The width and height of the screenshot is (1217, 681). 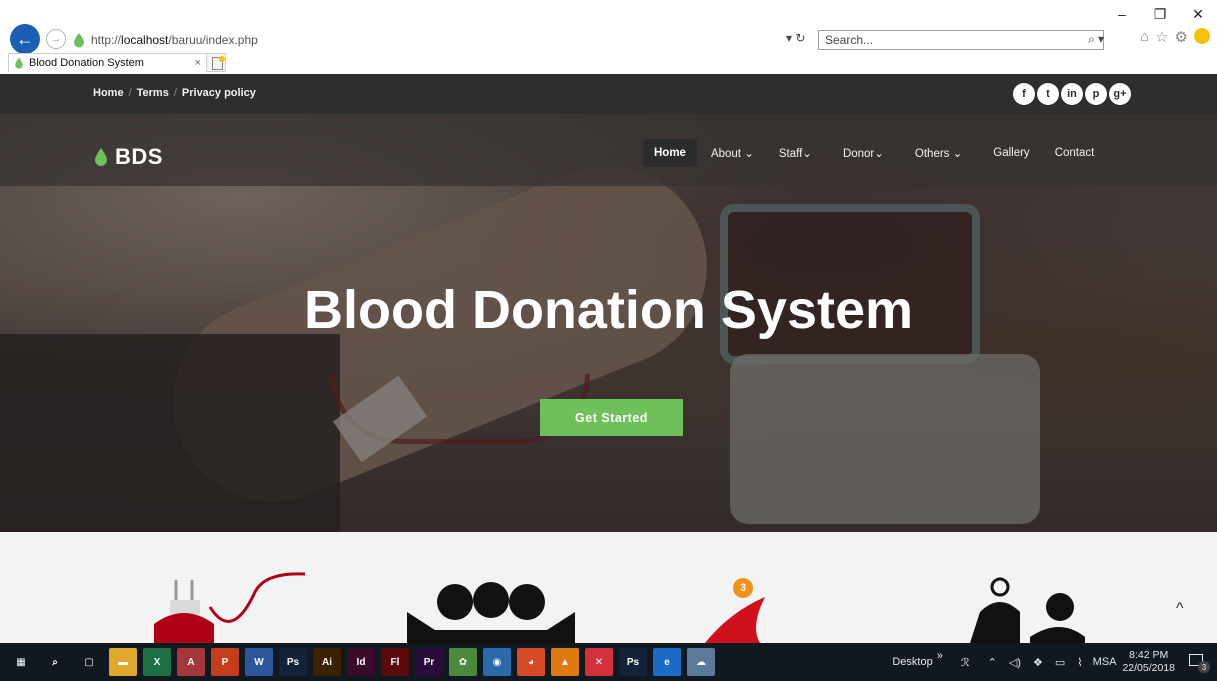 I want to click on top-link-terms: Terms, so click(x=153, y=93).